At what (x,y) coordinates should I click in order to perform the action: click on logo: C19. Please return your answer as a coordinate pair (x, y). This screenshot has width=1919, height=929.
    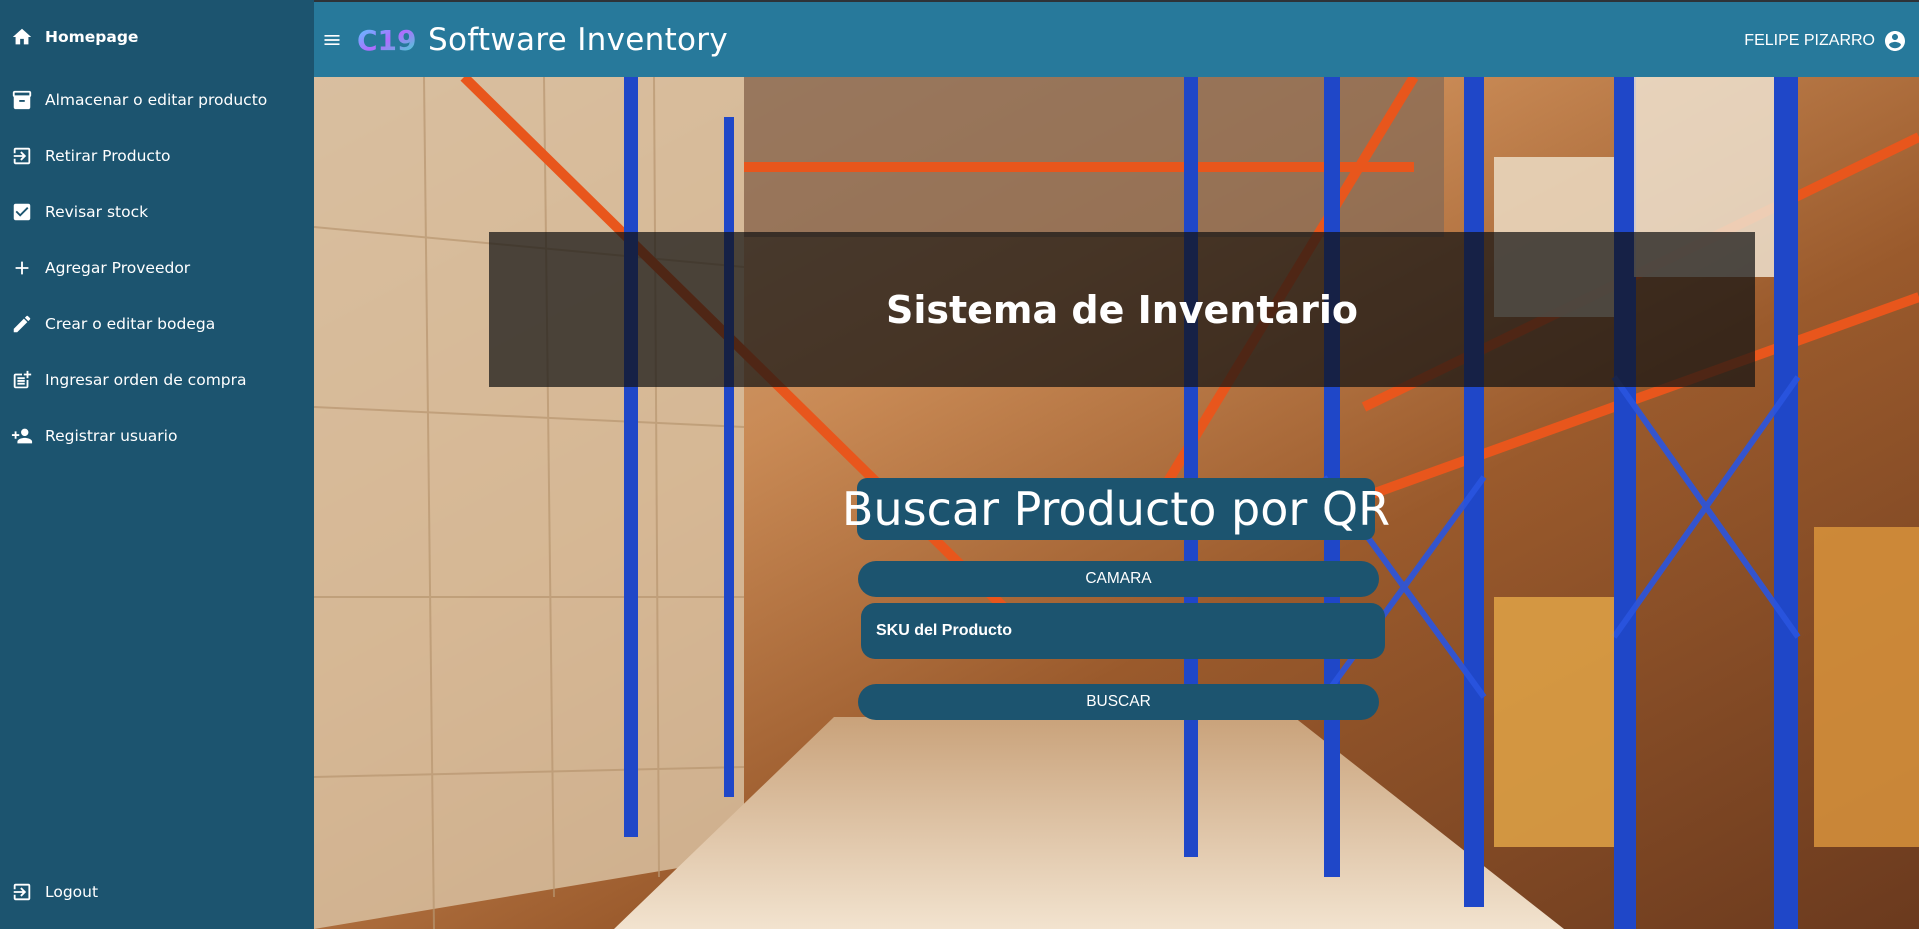
    Looking at the image, I should click on (387, 40).